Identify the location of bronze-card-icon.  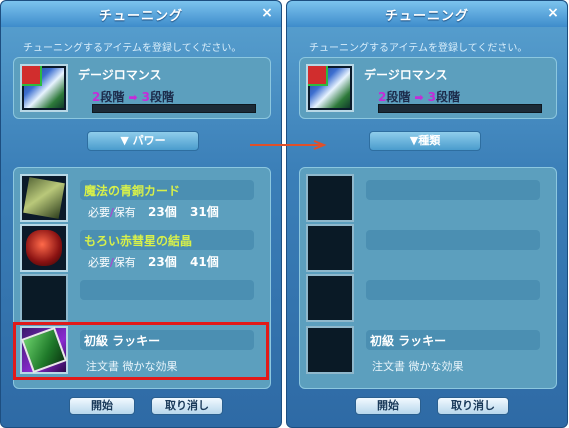
(44, 198).